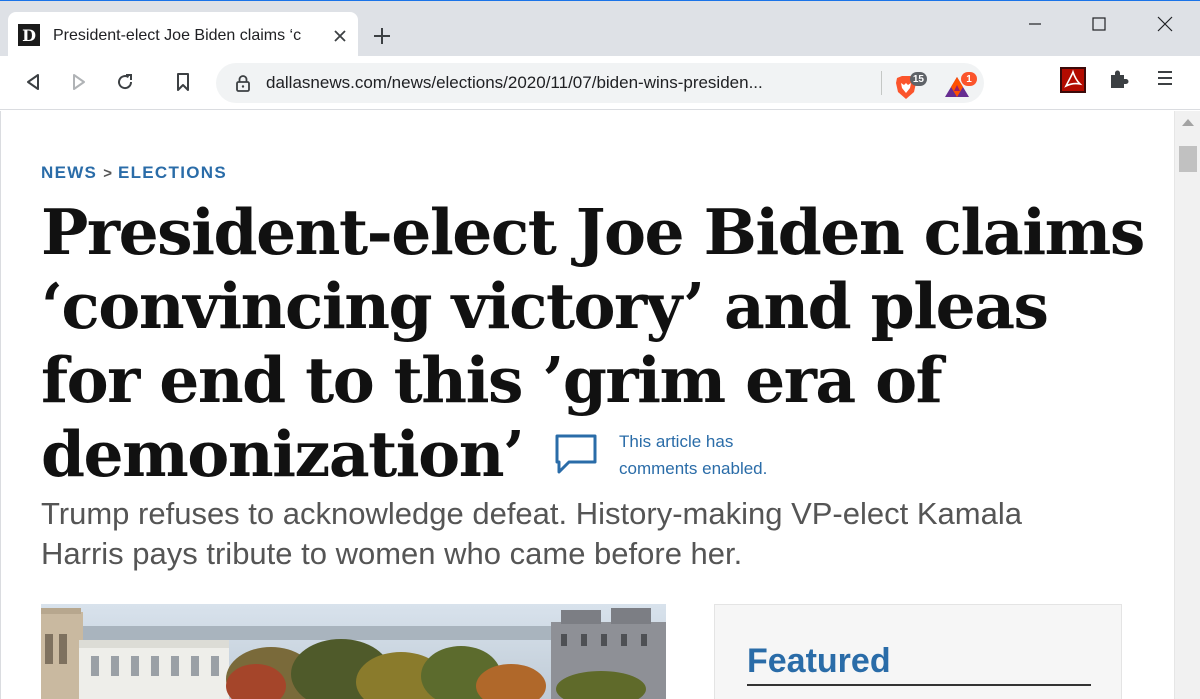 This screenshot has width=1200, height=699. I want to click on tab-title-fade, so click(312, 36).